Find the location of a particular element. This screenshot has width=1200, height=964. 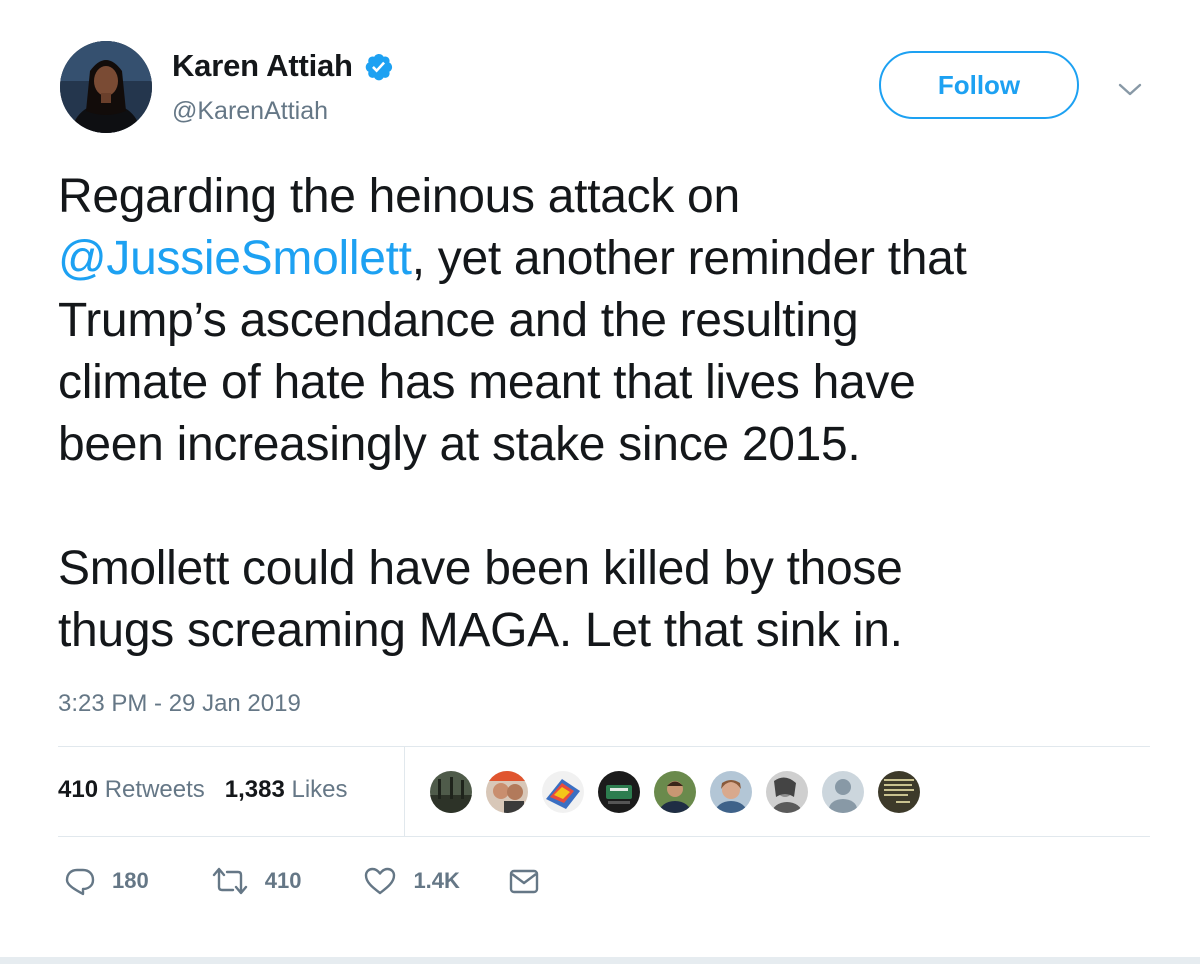

display-name-text: Karen Attiah is located at coordinates (262, 66).